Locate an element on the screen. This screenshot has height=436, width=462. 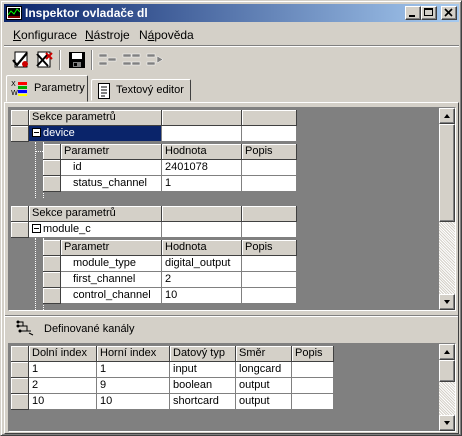
delete-button is located at coordinates (44, 60).